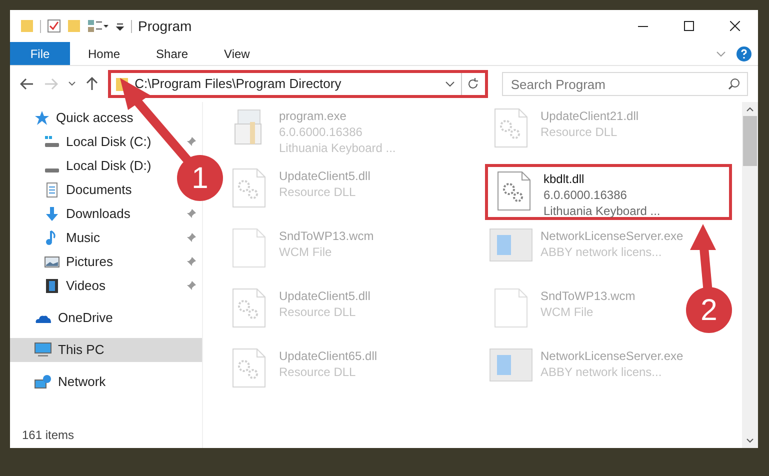  What do you see at coordinates (49, 435) in the screenshot?
I see `item-count: 161 items` at bounding box center [49, 435].